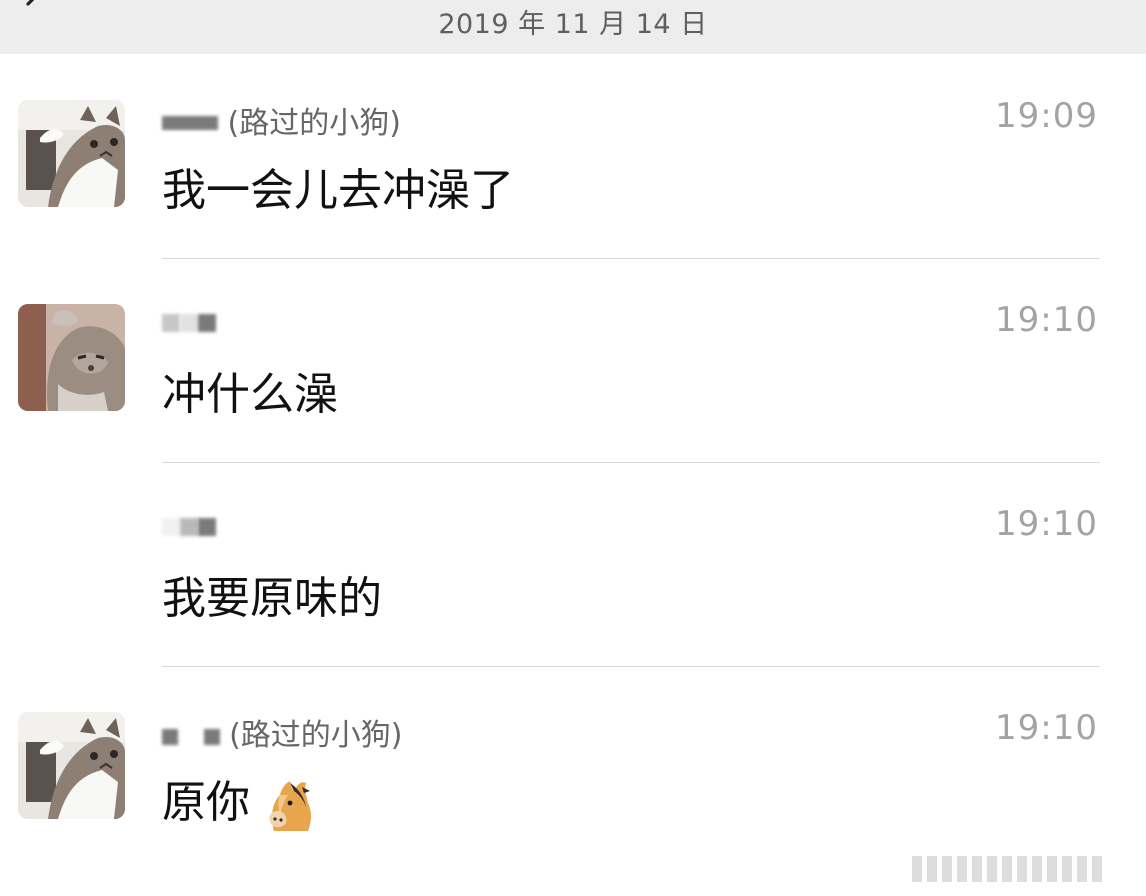 The image size is (1146, 896). Describe the element at coordinates (1046, 116) in the screenshot. I see `message-time: 19:09` at that location.